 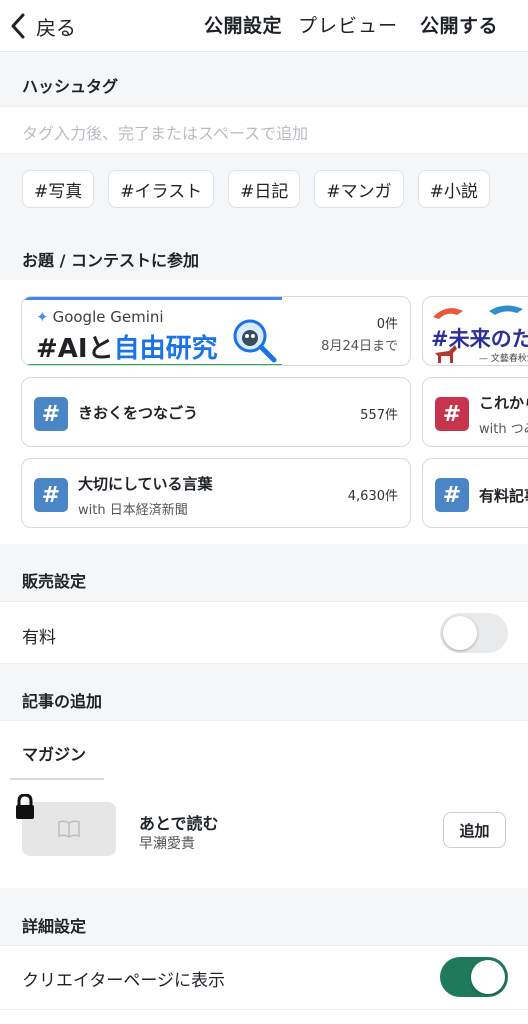 What do you see at coordinates (216, 493) in the screenshot?
I see `topic-card: # 大切にしている言葉 with 日本経済新聞 4,630件` at bounding box center [216, 493].